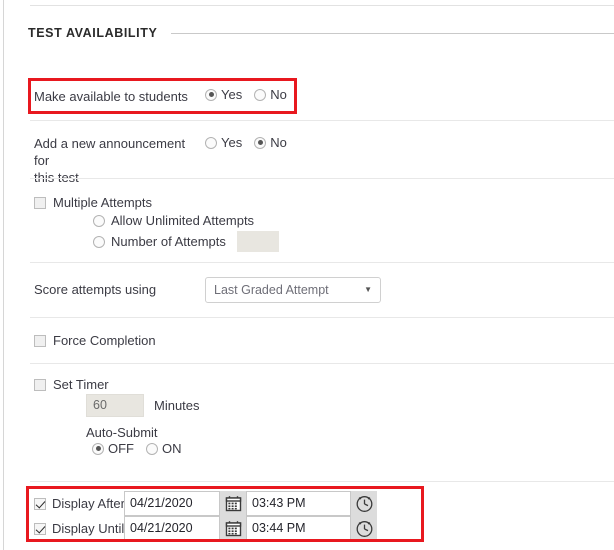  I want to click on auto-submit-option-on: ON, so click(164, 448).